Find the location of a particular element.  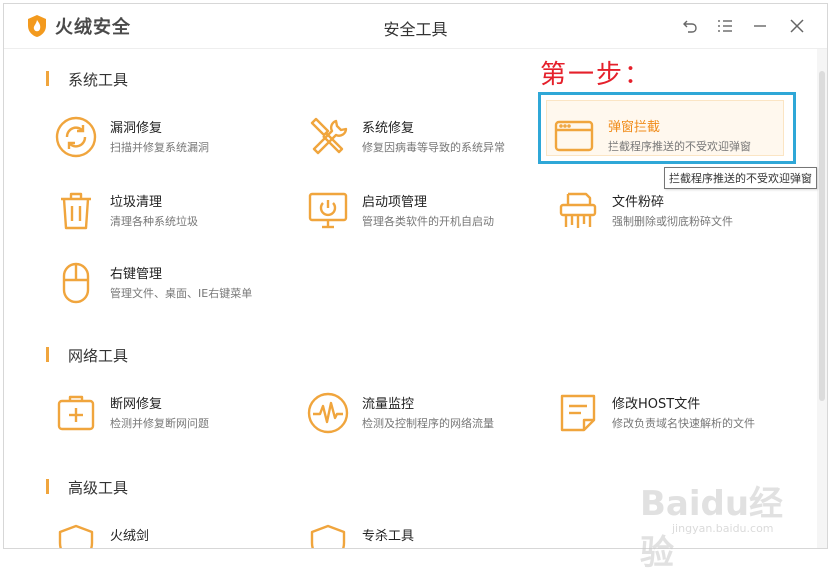

minimize-button is located at coordinates (760, 26).